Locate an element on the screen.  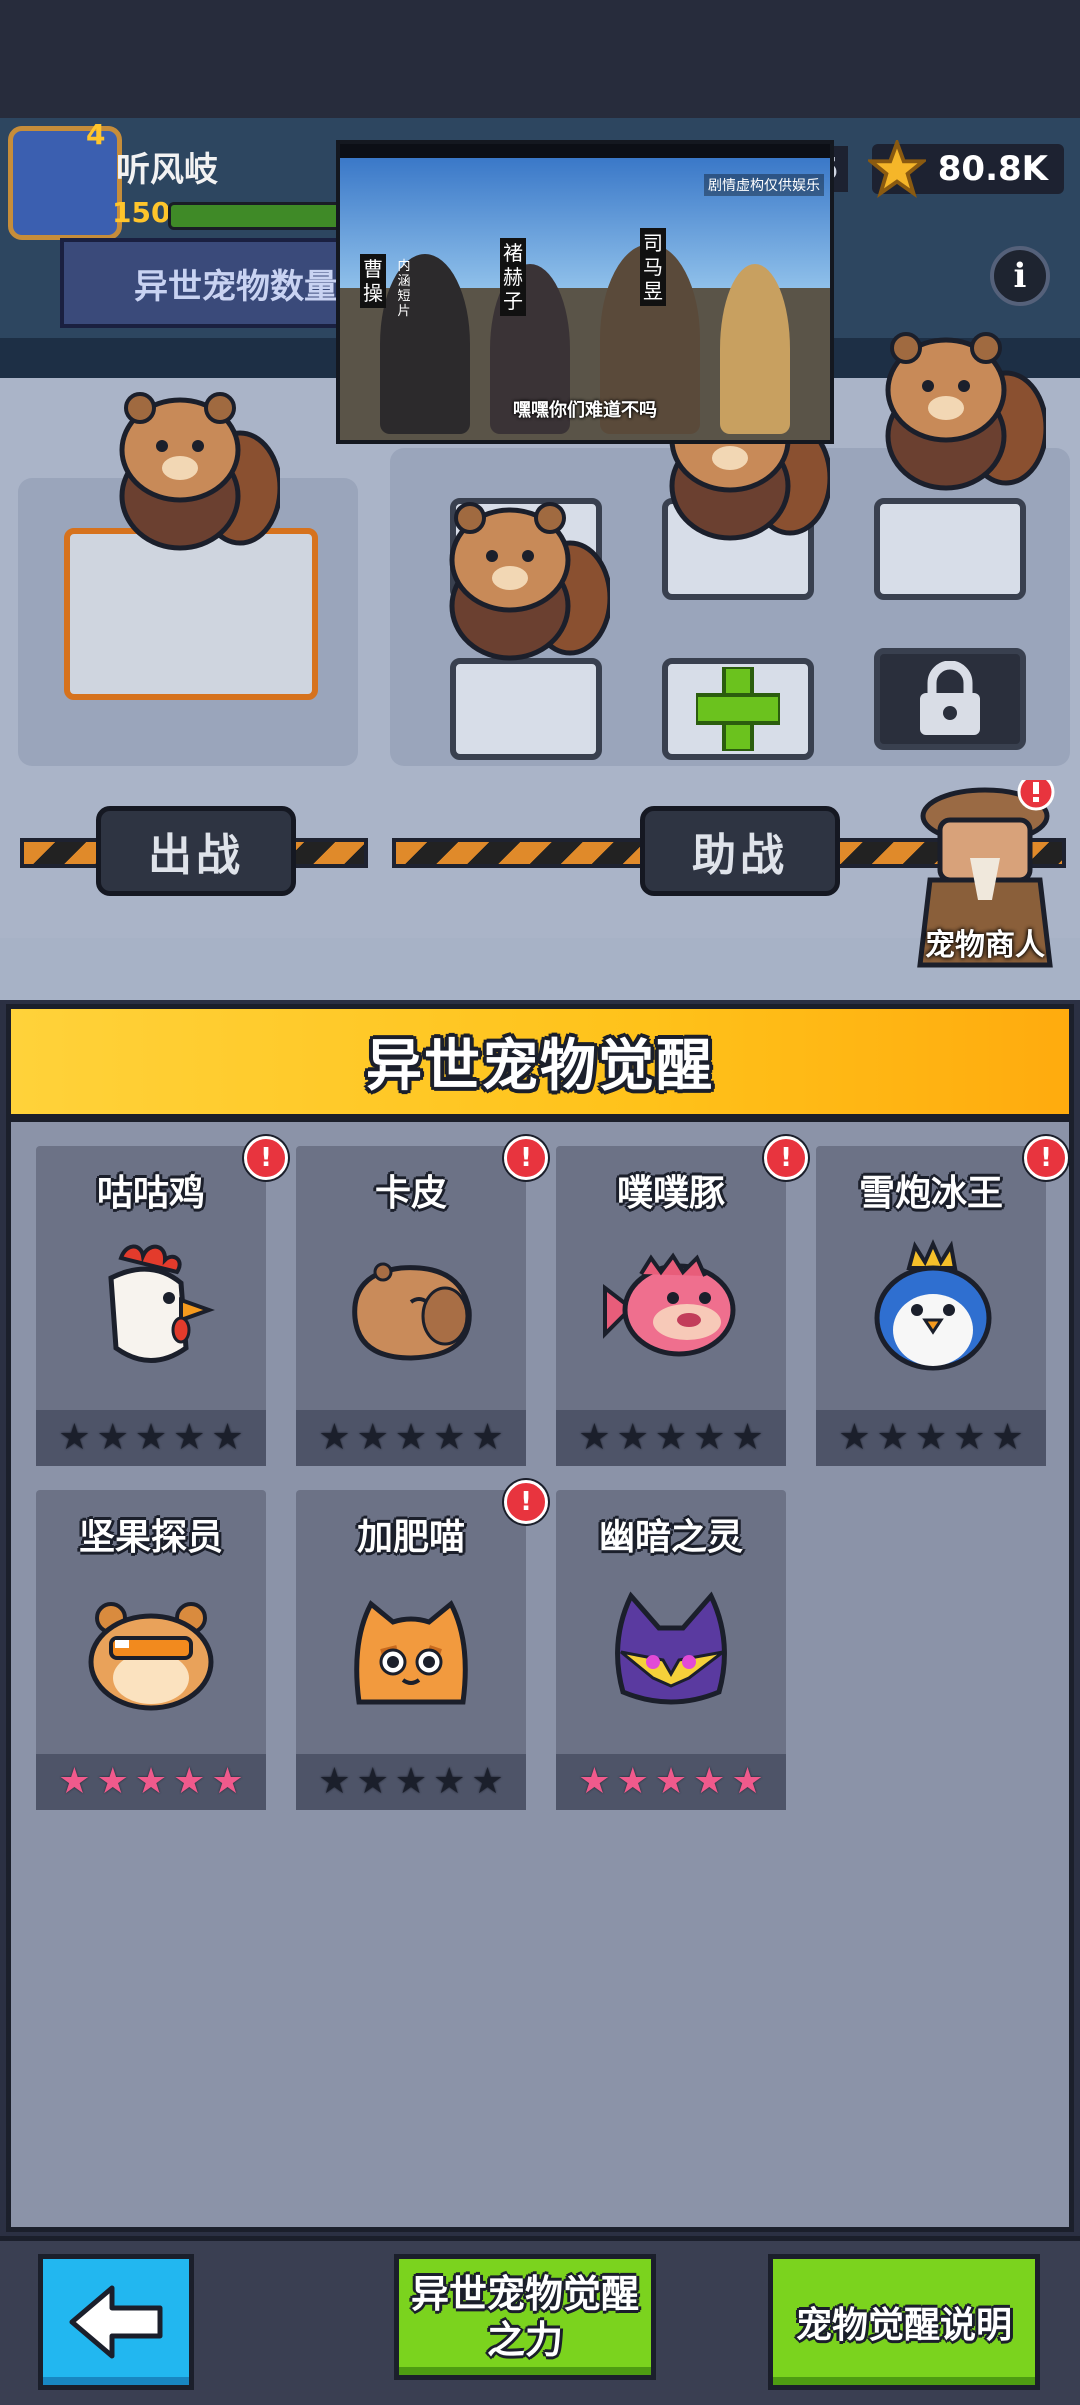
assist-slot-locked is located at coordinates (950, 699).